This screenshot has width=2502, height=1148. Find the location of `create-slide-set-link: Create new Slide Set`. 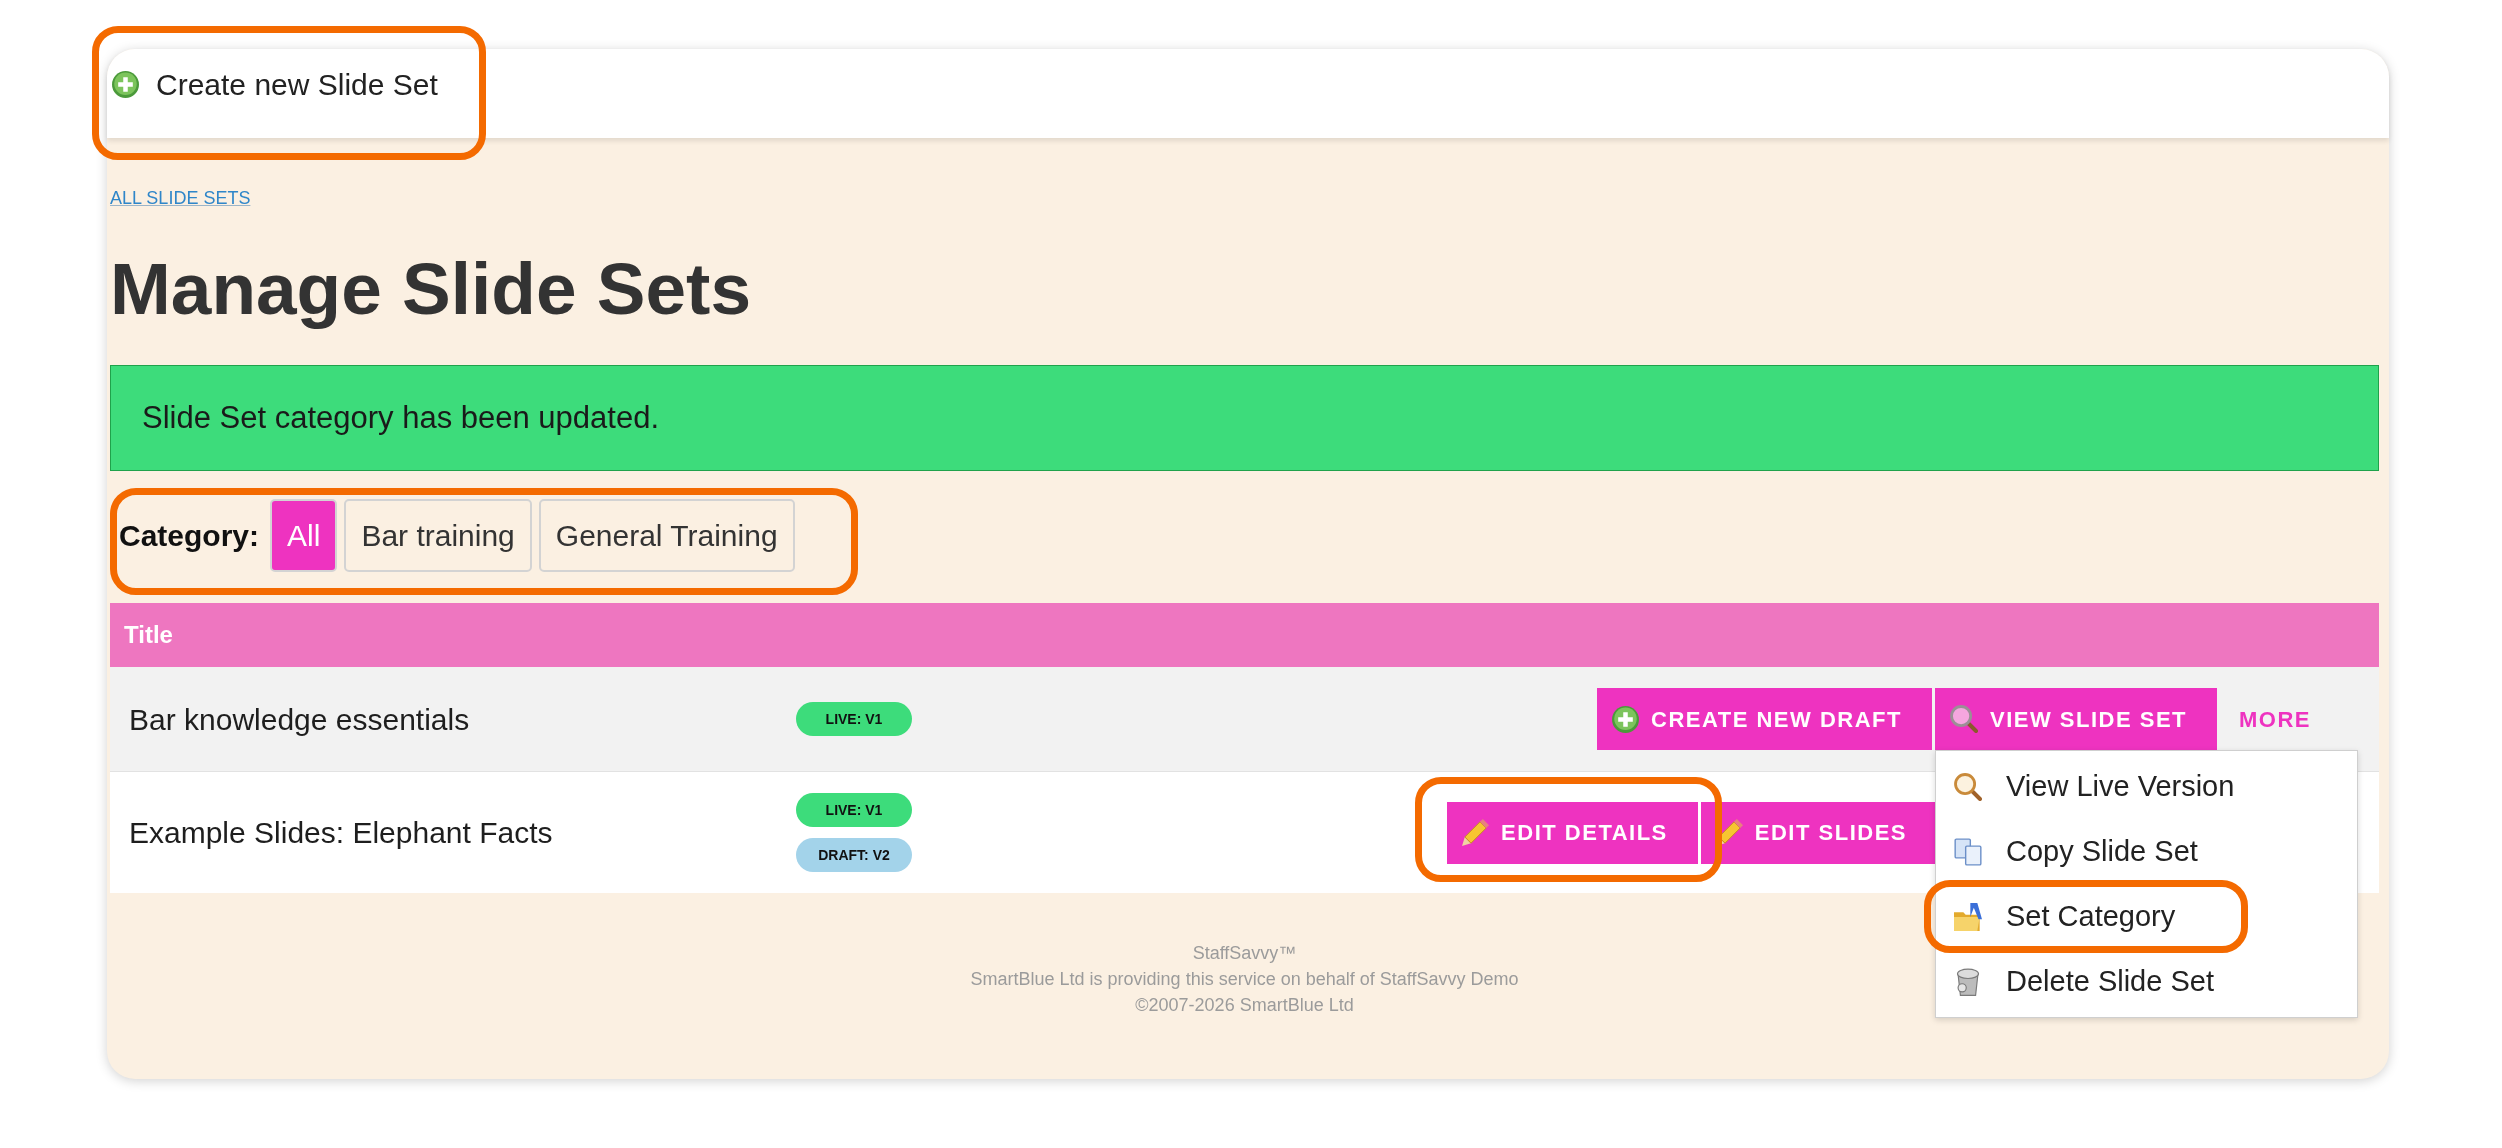

create-slide-set-link: Create new Slide Set is located at coordinates (275, 84).